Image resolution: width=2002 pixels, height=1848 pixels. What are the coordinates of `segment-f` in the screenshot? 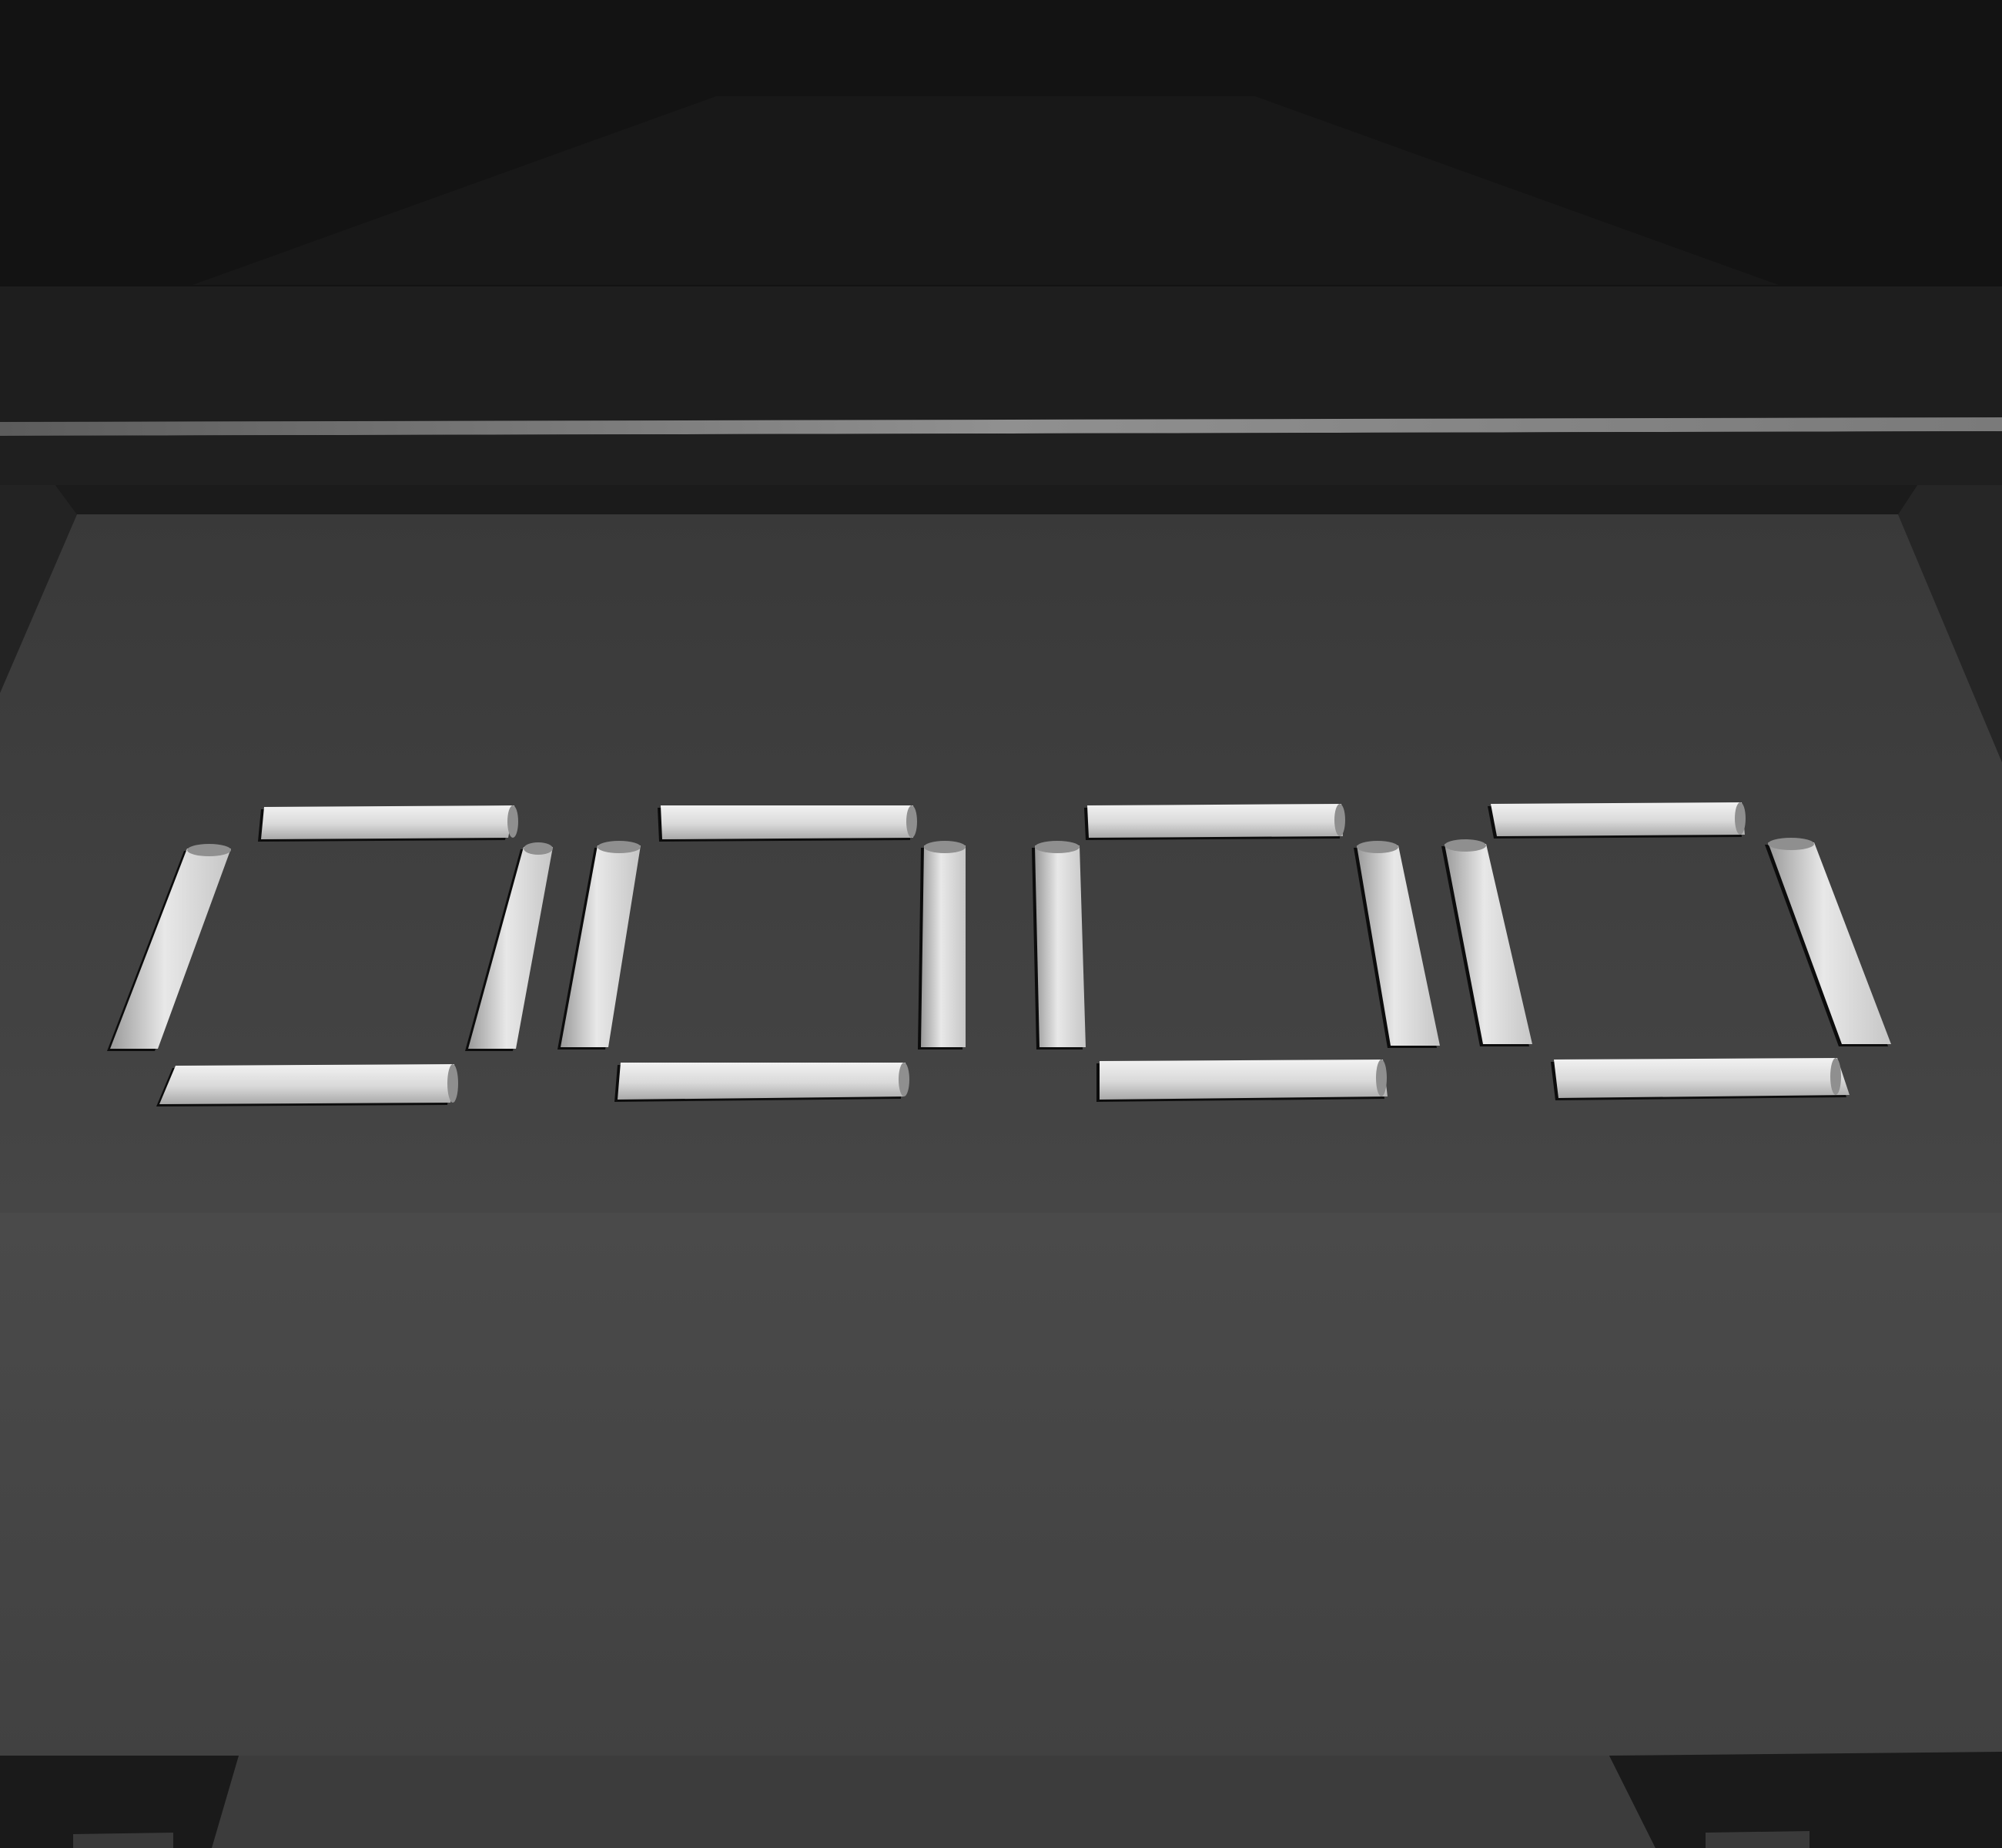 It's located at (1060, 946).